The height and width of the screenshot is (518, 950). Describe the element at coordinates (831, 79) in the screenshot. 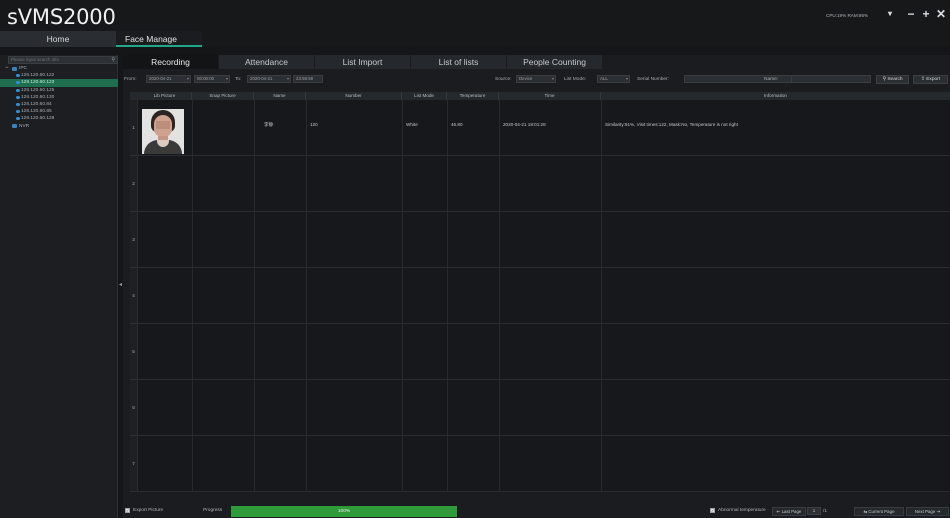

I see `name-input` at that location.